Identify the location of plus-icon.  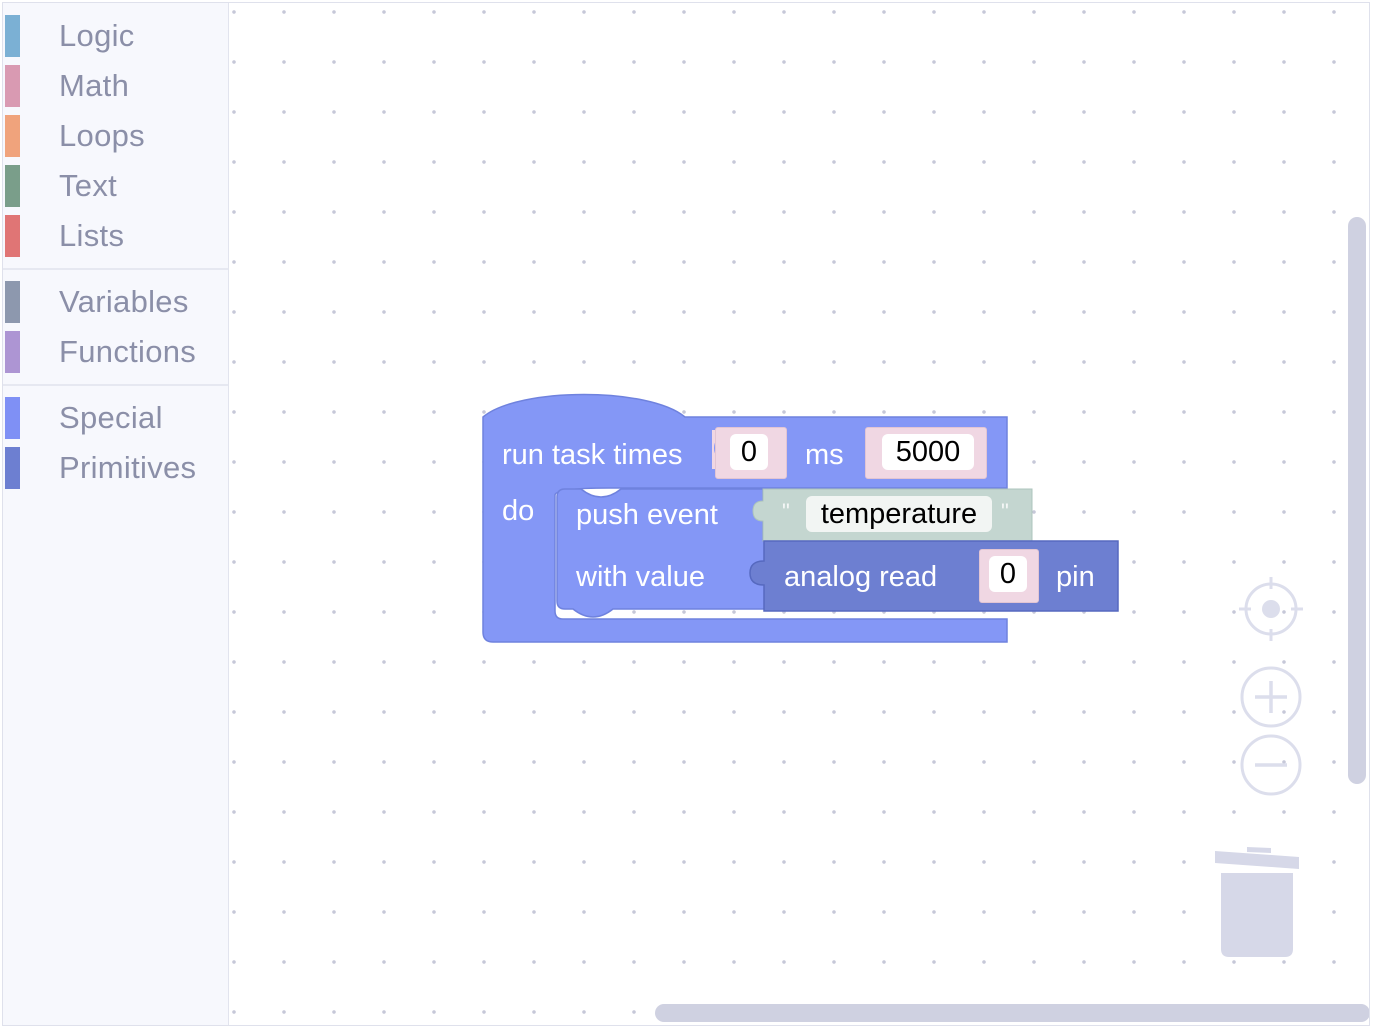
(1271, 697).